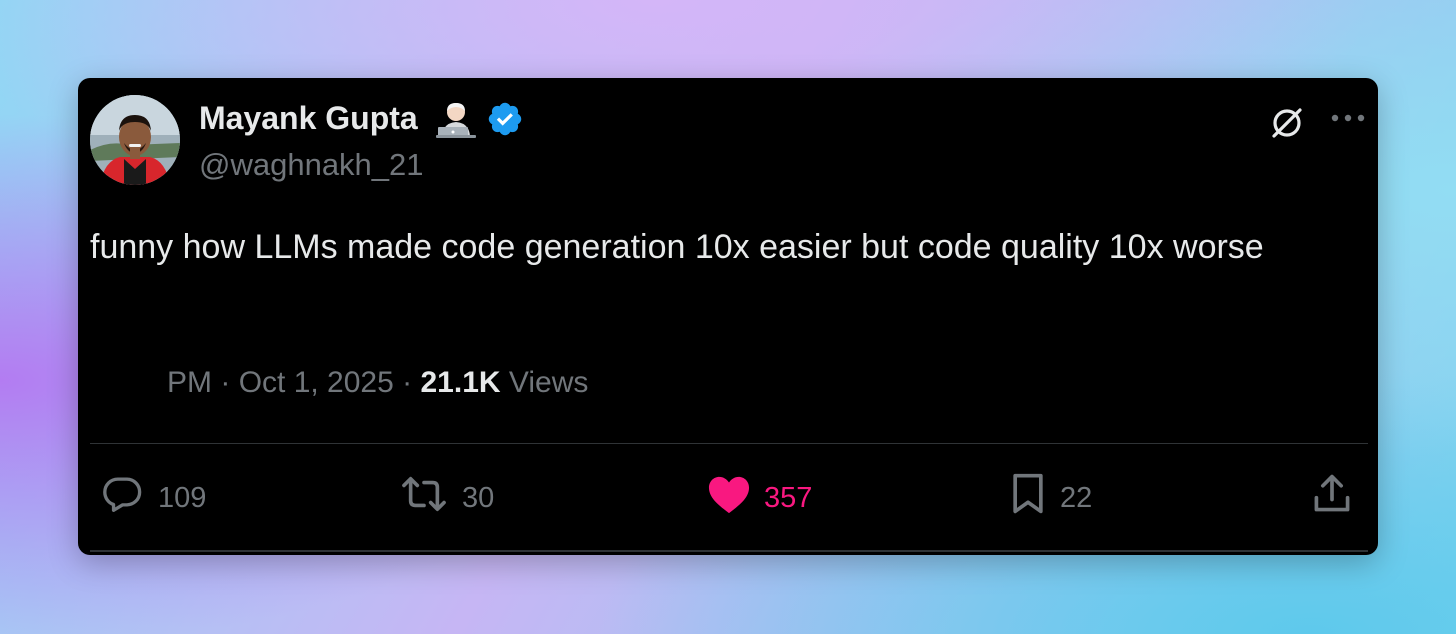 Image resolution: width=1456 pixels, height=634 pixels. I want to click on repost-button: 30, so click(446, 498).